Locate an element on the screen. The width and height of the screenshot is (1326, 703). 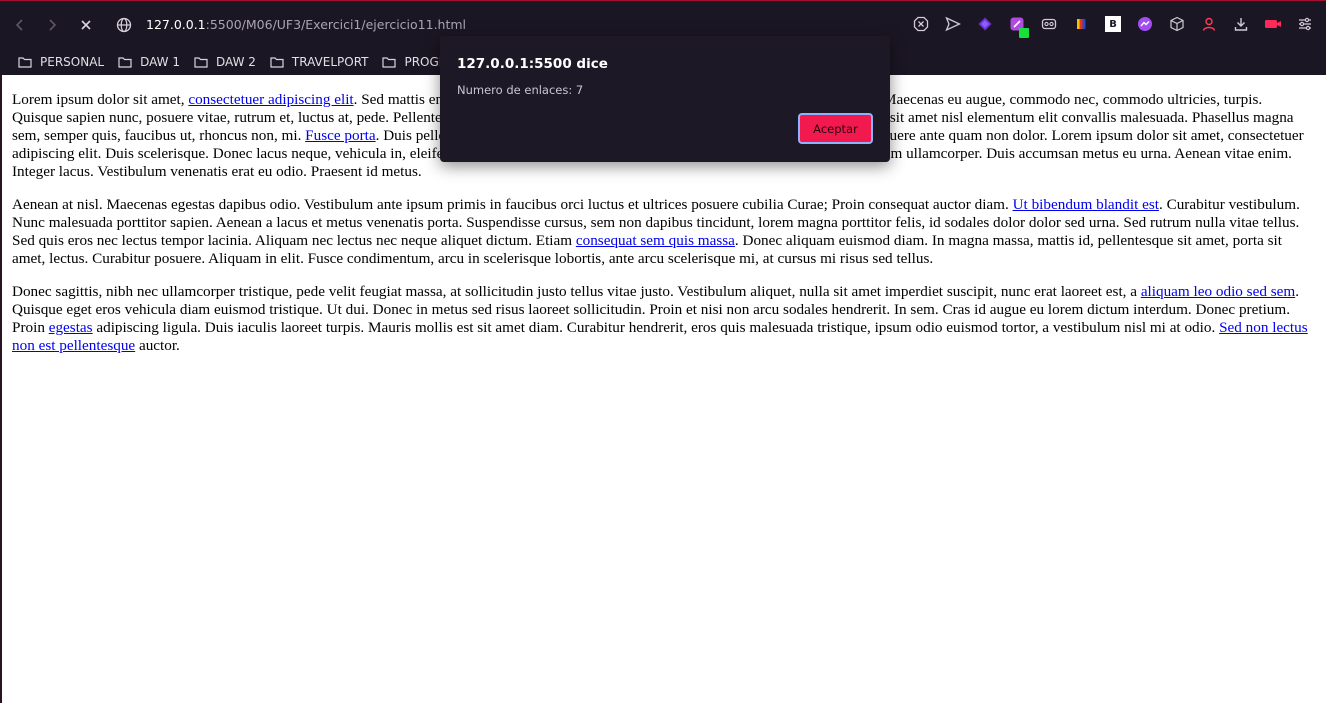
forward-icon is located at coordinates (52, 25).